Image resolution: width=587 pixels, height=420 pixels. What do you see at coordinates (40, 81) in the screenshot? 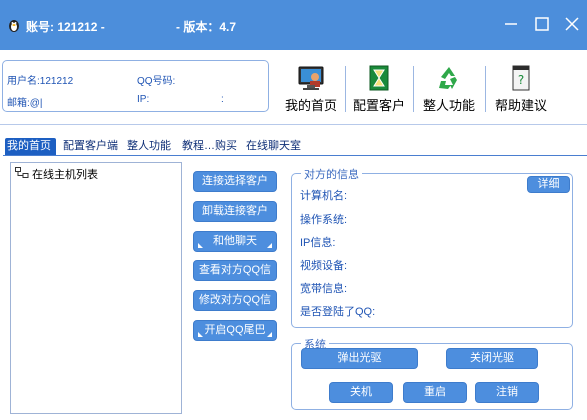
I see `username-label: 用户名:121212` at bounding box center [40, 81].